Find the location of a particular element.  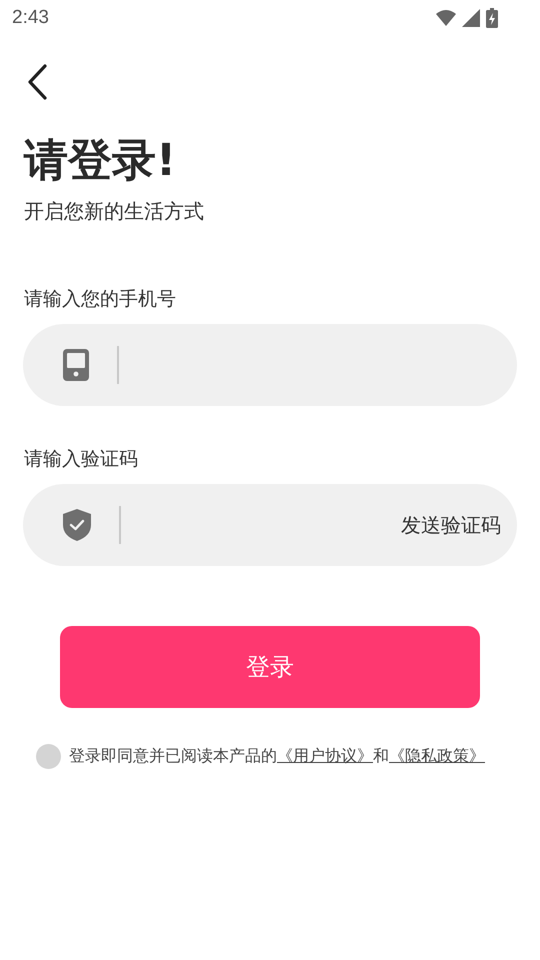

code-input-field: 发送验证码 is located at coordinates (270, 525).